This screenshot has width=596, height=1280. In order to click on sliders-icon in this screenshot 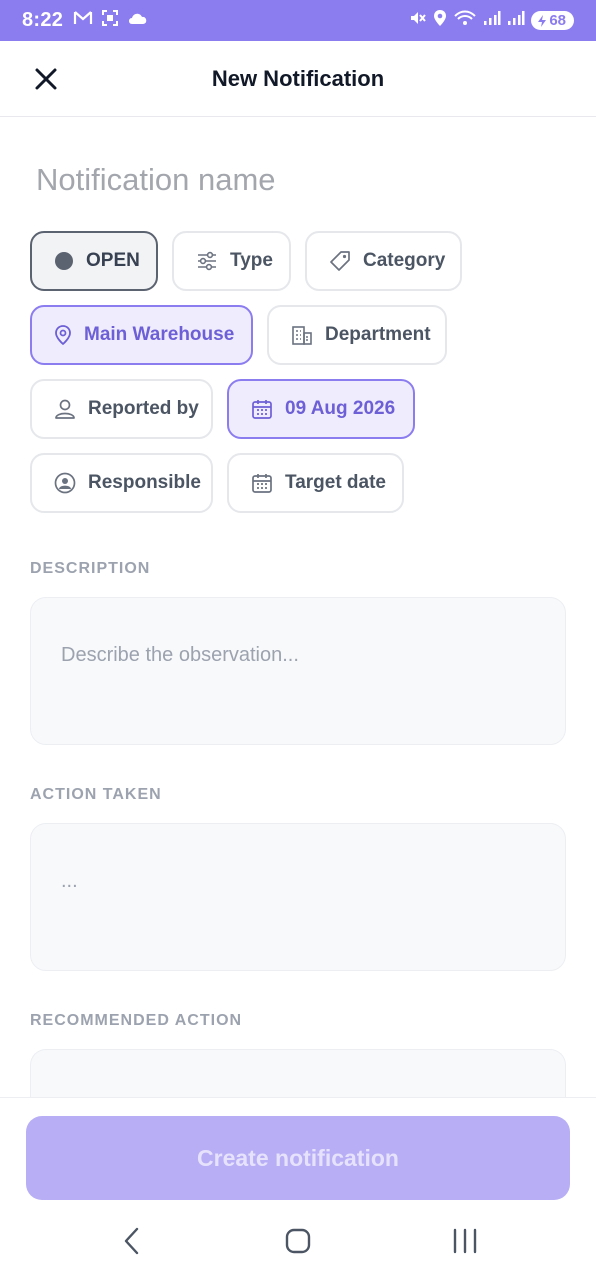, I will do `click(207, 261)`.